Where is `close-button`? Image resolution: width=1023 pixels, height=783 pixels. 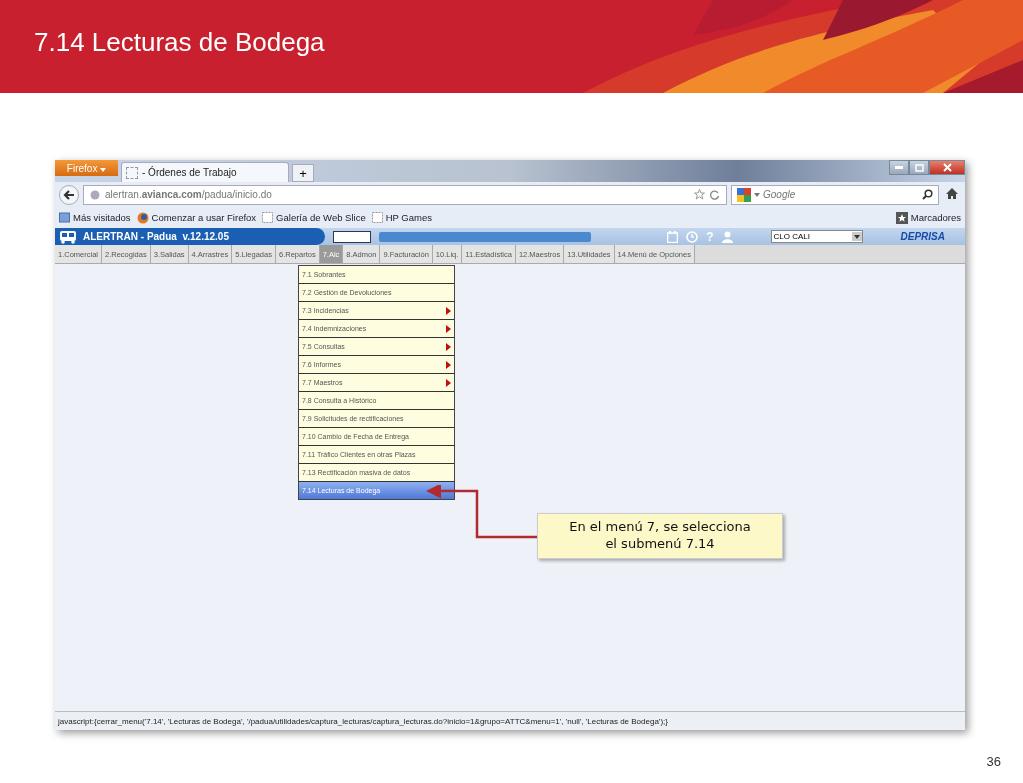 close-button is located at coordinates (947, 167).